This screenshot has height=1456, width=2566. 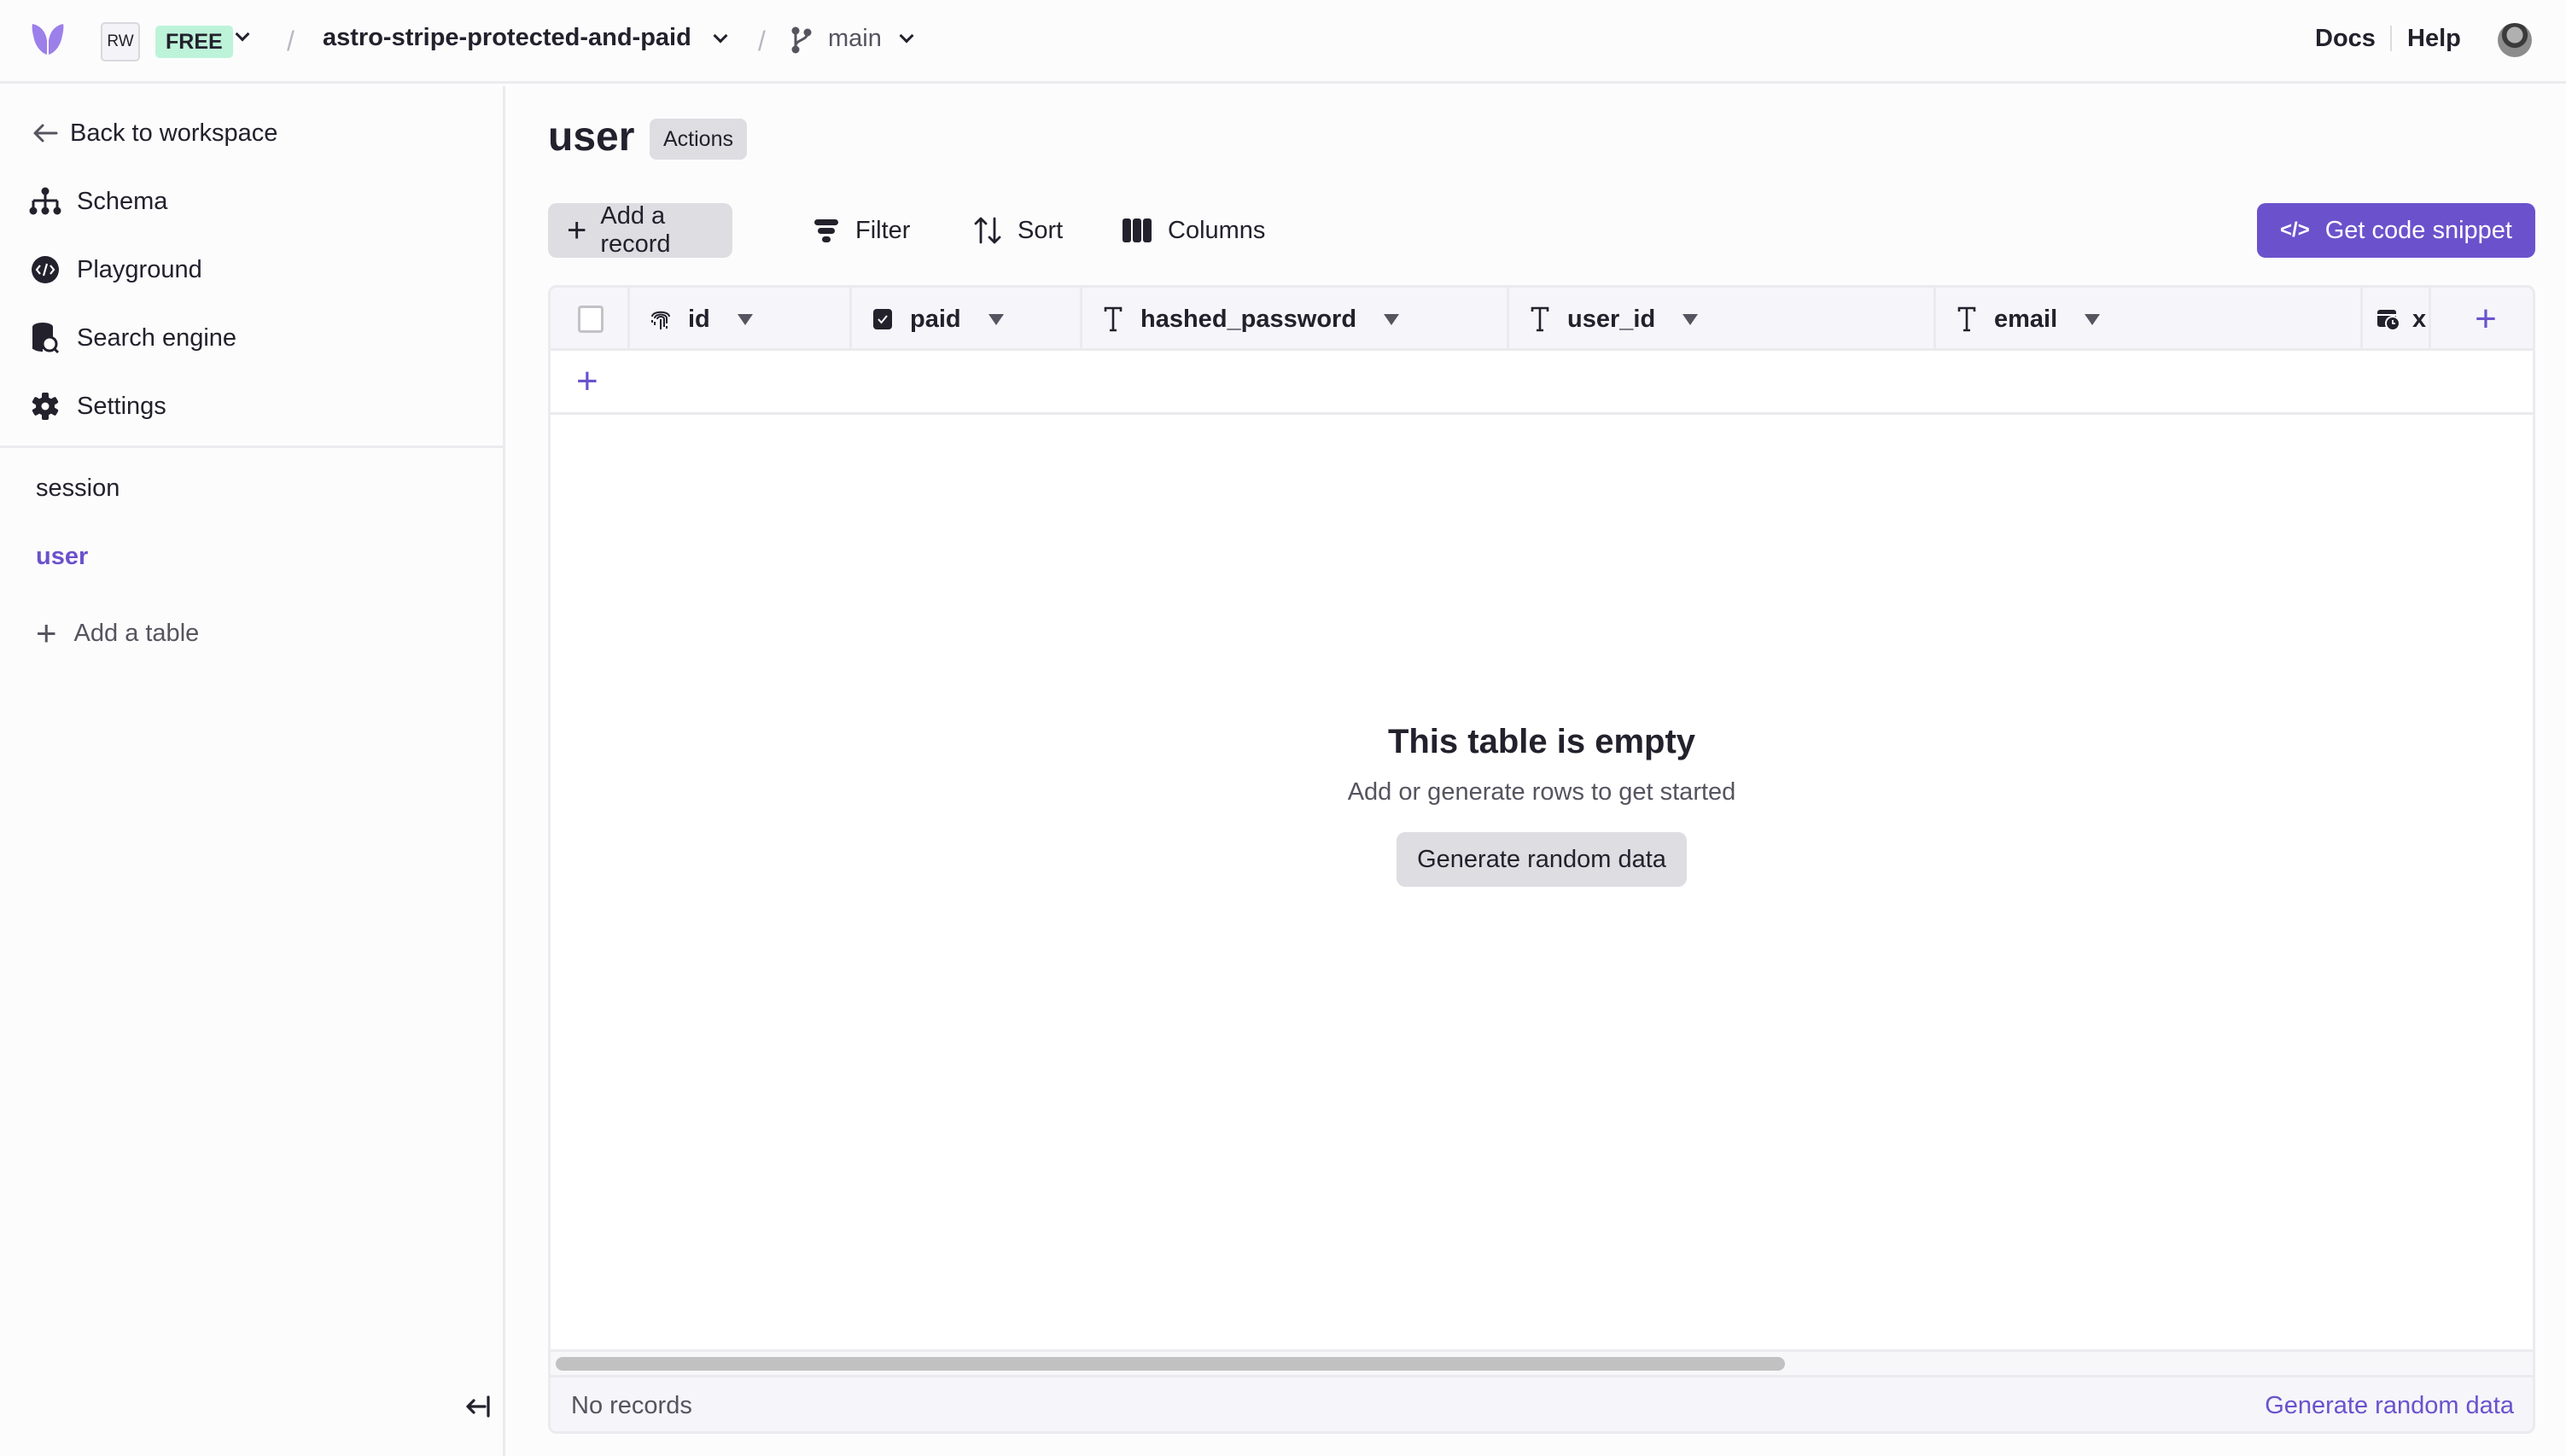 What do you see at coordinates (62, 557) in the screenshot?
I see `table-item-user: user` at bounding box center [62, 557].